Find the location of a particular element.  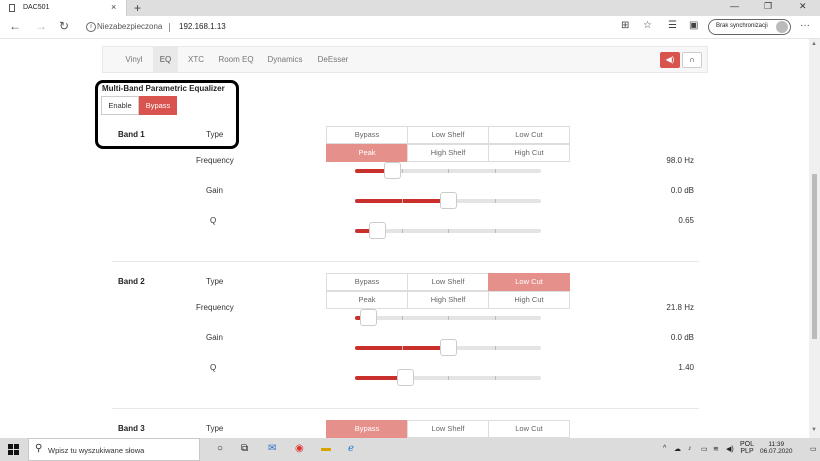

tab-close-icon: × is located at coordinates (113, 7).